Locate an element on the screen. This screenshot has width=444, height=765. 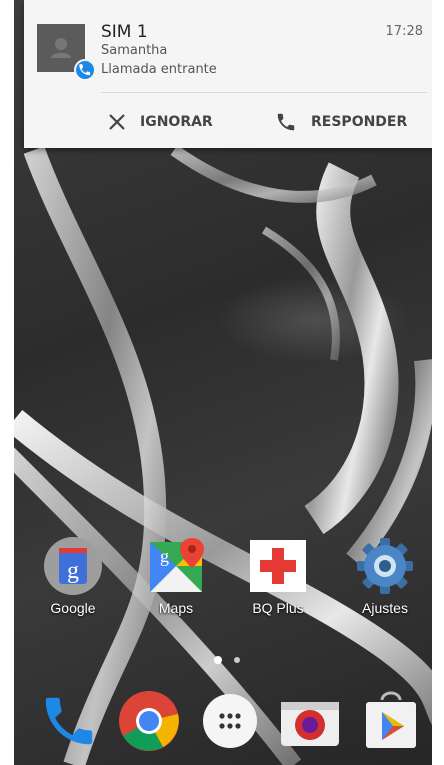
app-label: BQ Plus is located at coordinates (278, 608).